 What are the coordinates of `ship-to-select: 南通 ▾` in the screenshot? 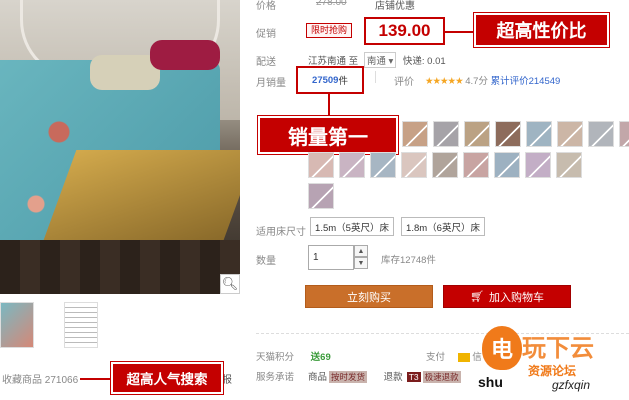 It's located at (380, 60).